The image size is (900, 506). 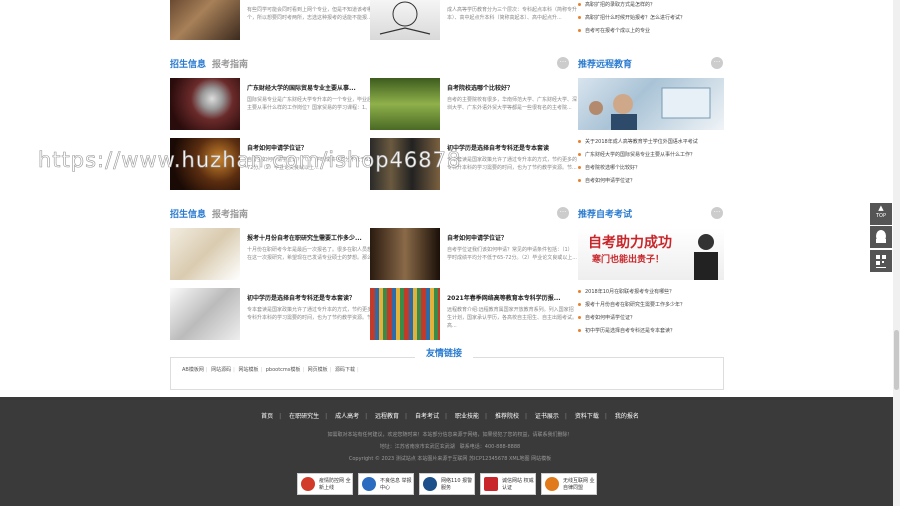 What do you see at coordinates (450, 447) in the screenshot?
I see `footer-contact: 地址：江苏省南京市玄武区玄武湖 联系电话：400-888-8888` at bounding box center [450, 447].